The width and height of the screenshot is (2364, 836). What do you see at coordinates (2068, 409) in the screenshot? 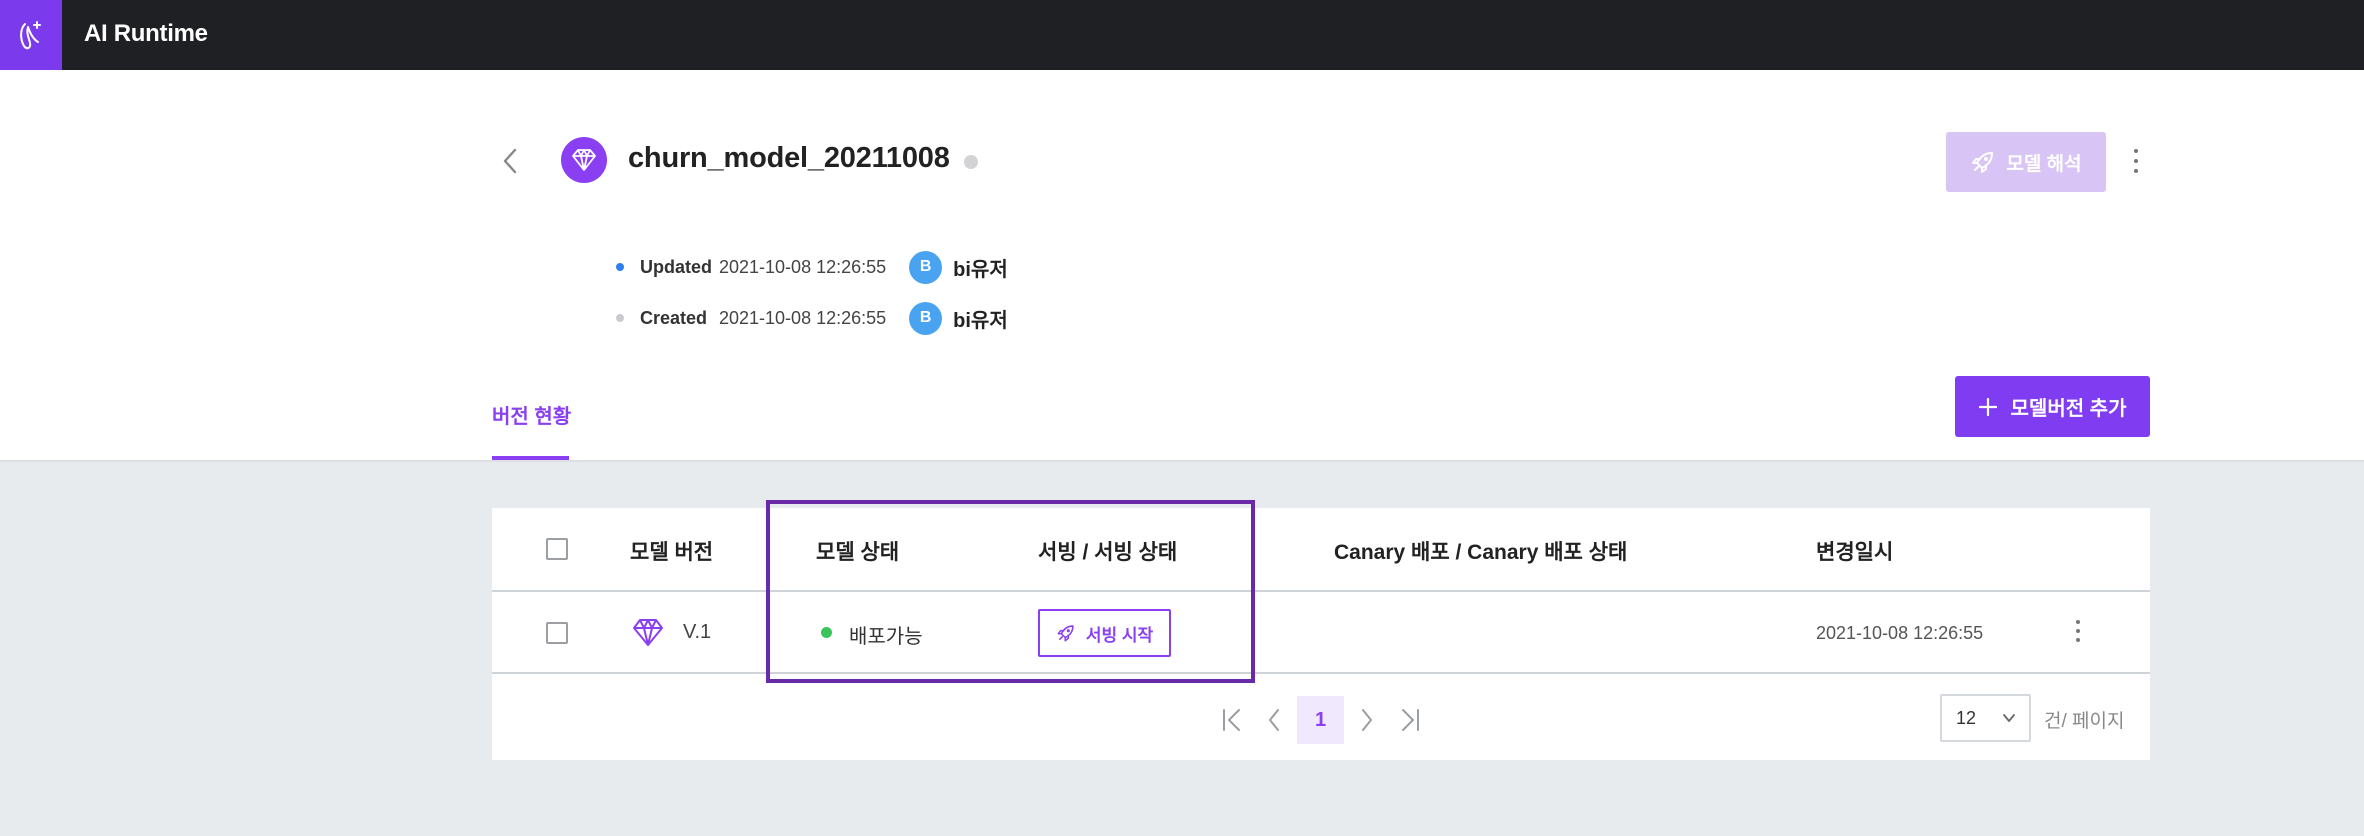
I see `add-model-version-label: 모델버전 추가` at bounding box center [2068, 409].